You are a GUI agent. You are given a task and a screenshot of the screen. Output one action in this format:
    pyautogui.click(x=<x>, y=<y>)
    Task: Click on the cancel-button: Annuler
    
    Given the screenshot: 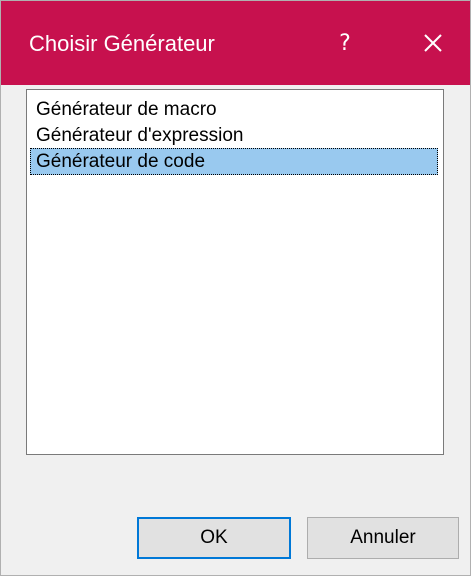 What is the action you would take?
    pyautogui.click(x=383, y=538)
    